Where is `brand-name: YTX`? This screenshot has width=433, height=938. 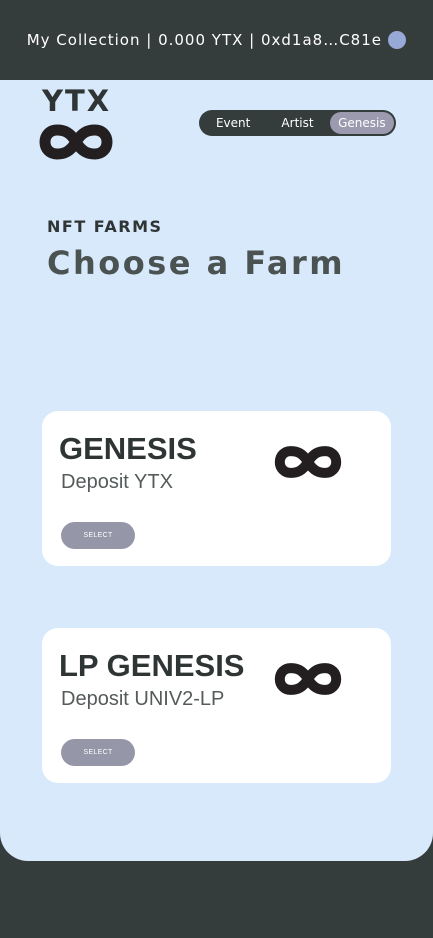
brand-name: YTX is located at coordinates (77, 101).